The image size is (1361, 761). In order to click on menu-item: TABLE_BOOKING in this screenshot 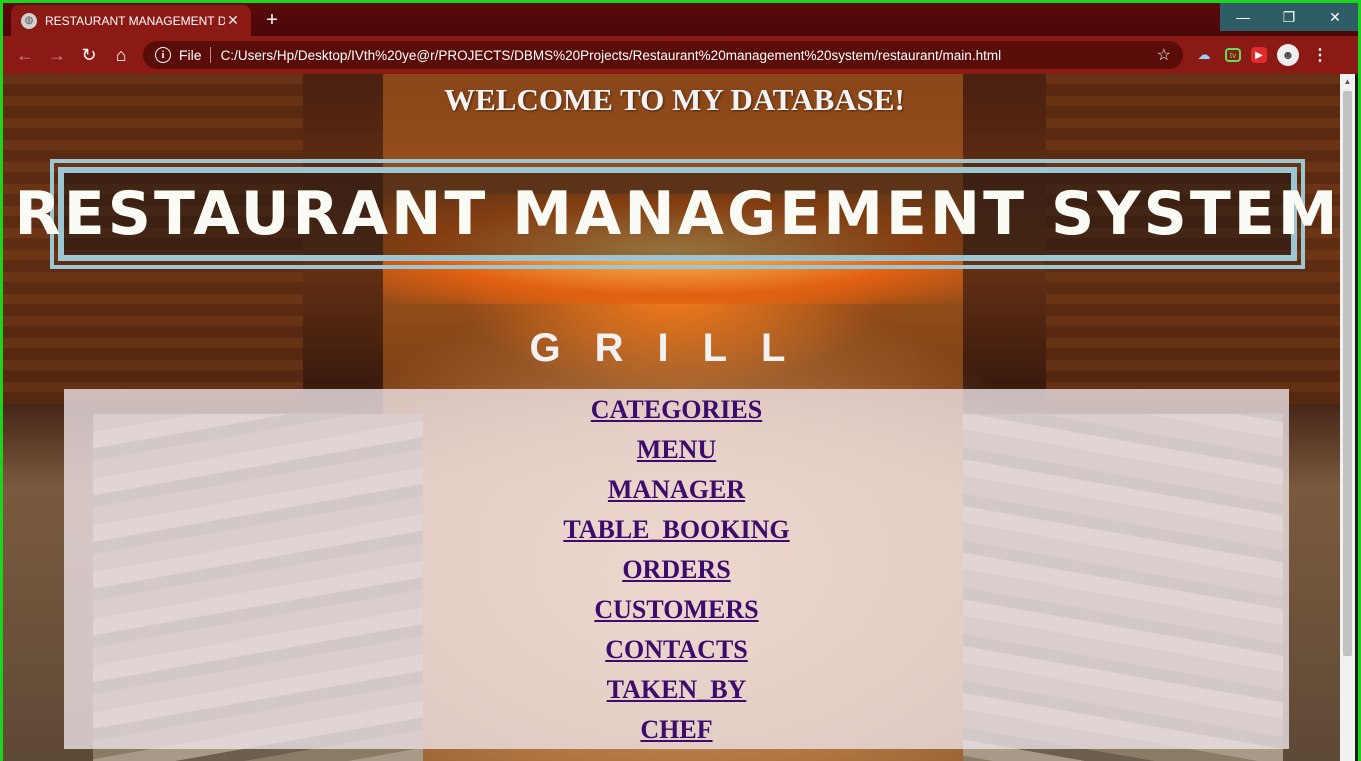, I will do `click(676, 532)`.